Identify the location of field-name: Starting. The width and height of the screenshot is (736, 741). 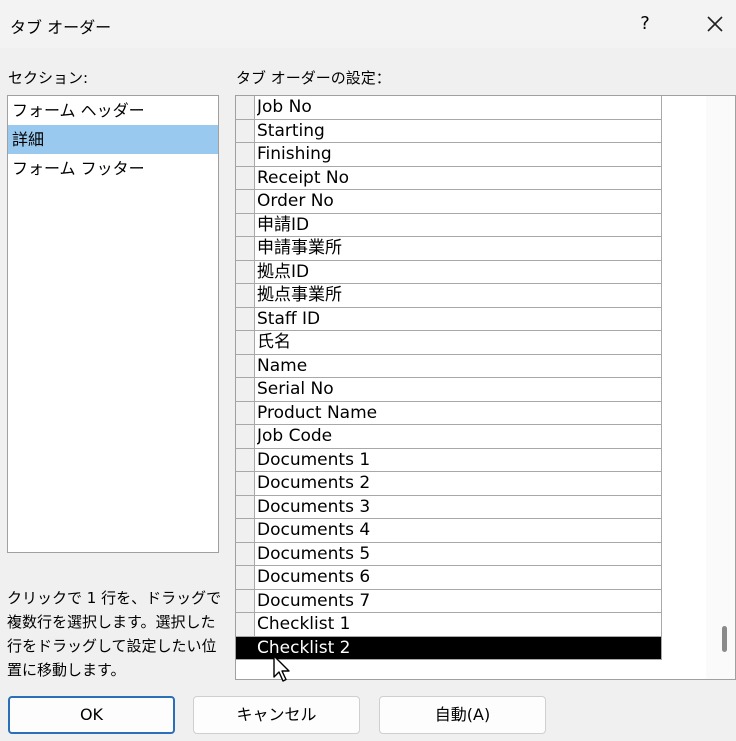
(459, 130).